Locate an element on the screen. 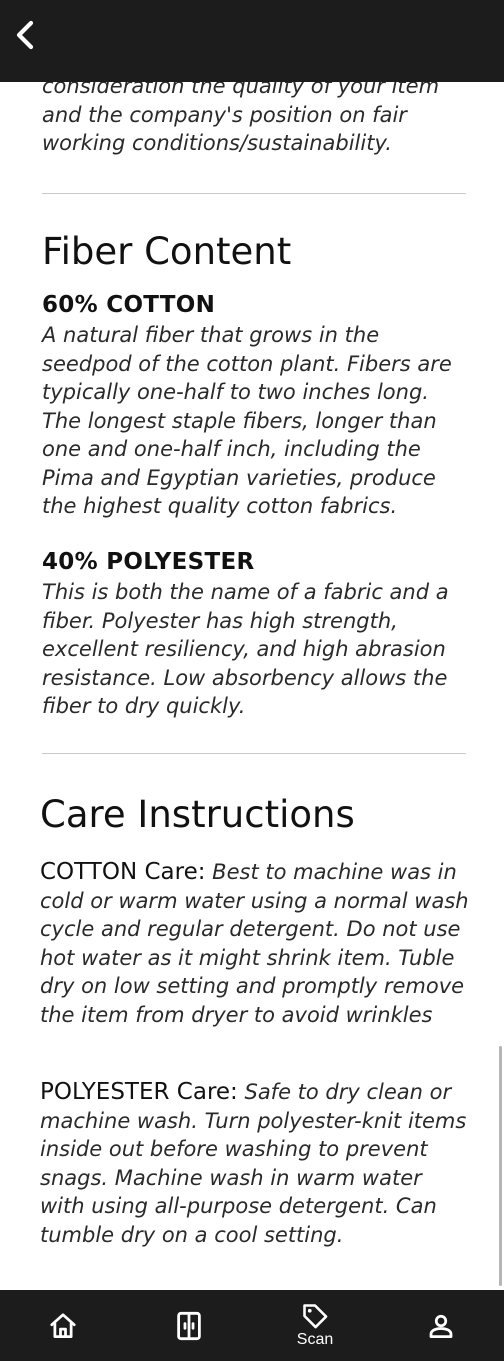 Image resolution: width=504 pixels, height=1361 pixels. fiber-name: 40% POLYESTER is located at coordinates (148, 562).